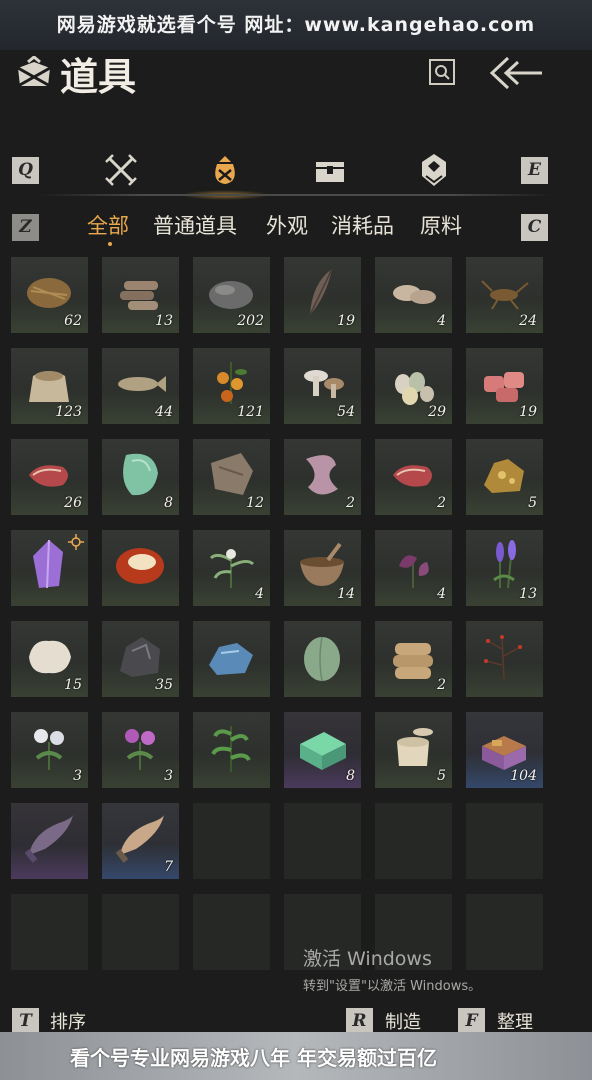 The width and height of the screenshot is (592, 1080). What do you see at coordinates (231, 295) in the screenshot?
I see `item-slot-stone: 202` at bounding box center [231, 295].